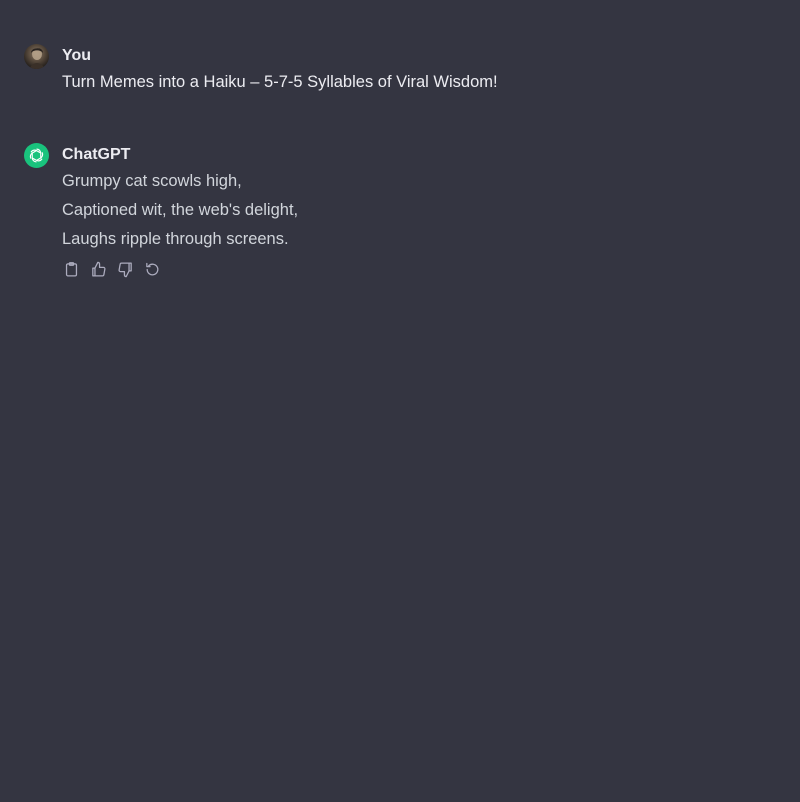 This screenshot has width=800, height=802. I want to click on assistant-author-name: ChatGPT, so click(96, 154).